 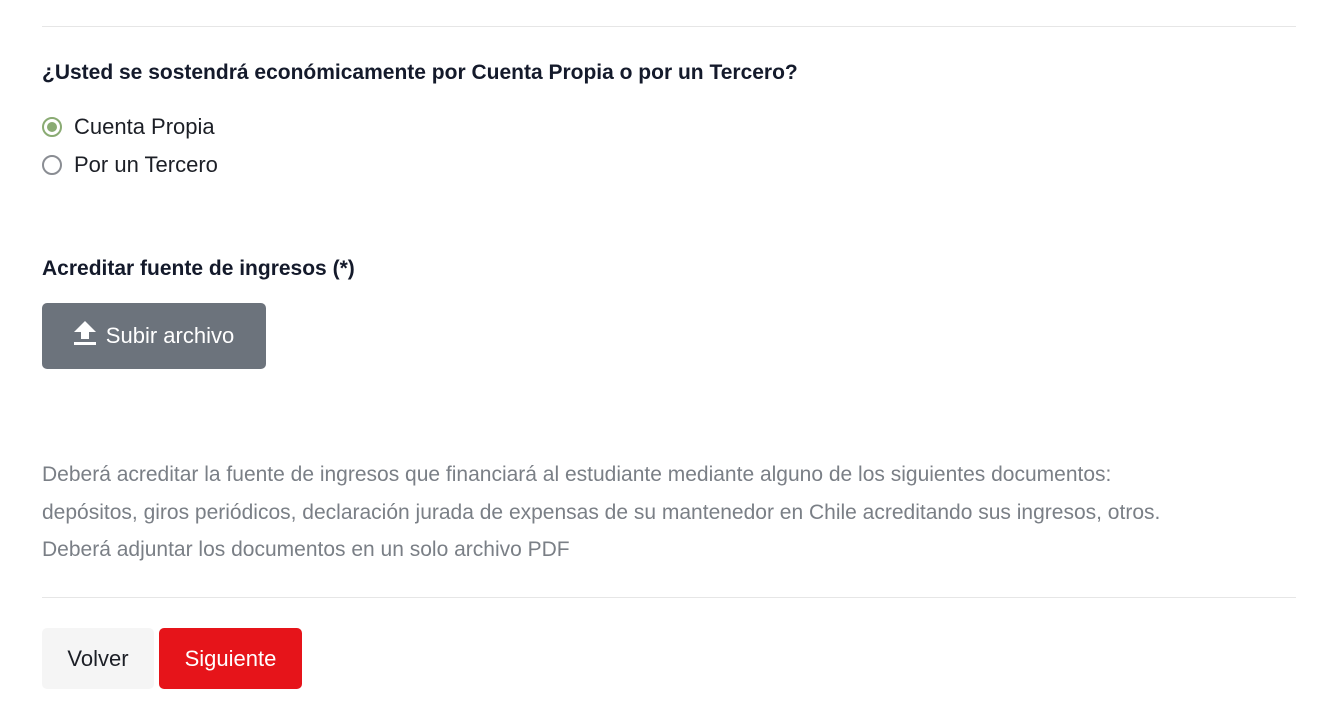 I want to click on radio-button-unchecked, so click(x=52, y=165).